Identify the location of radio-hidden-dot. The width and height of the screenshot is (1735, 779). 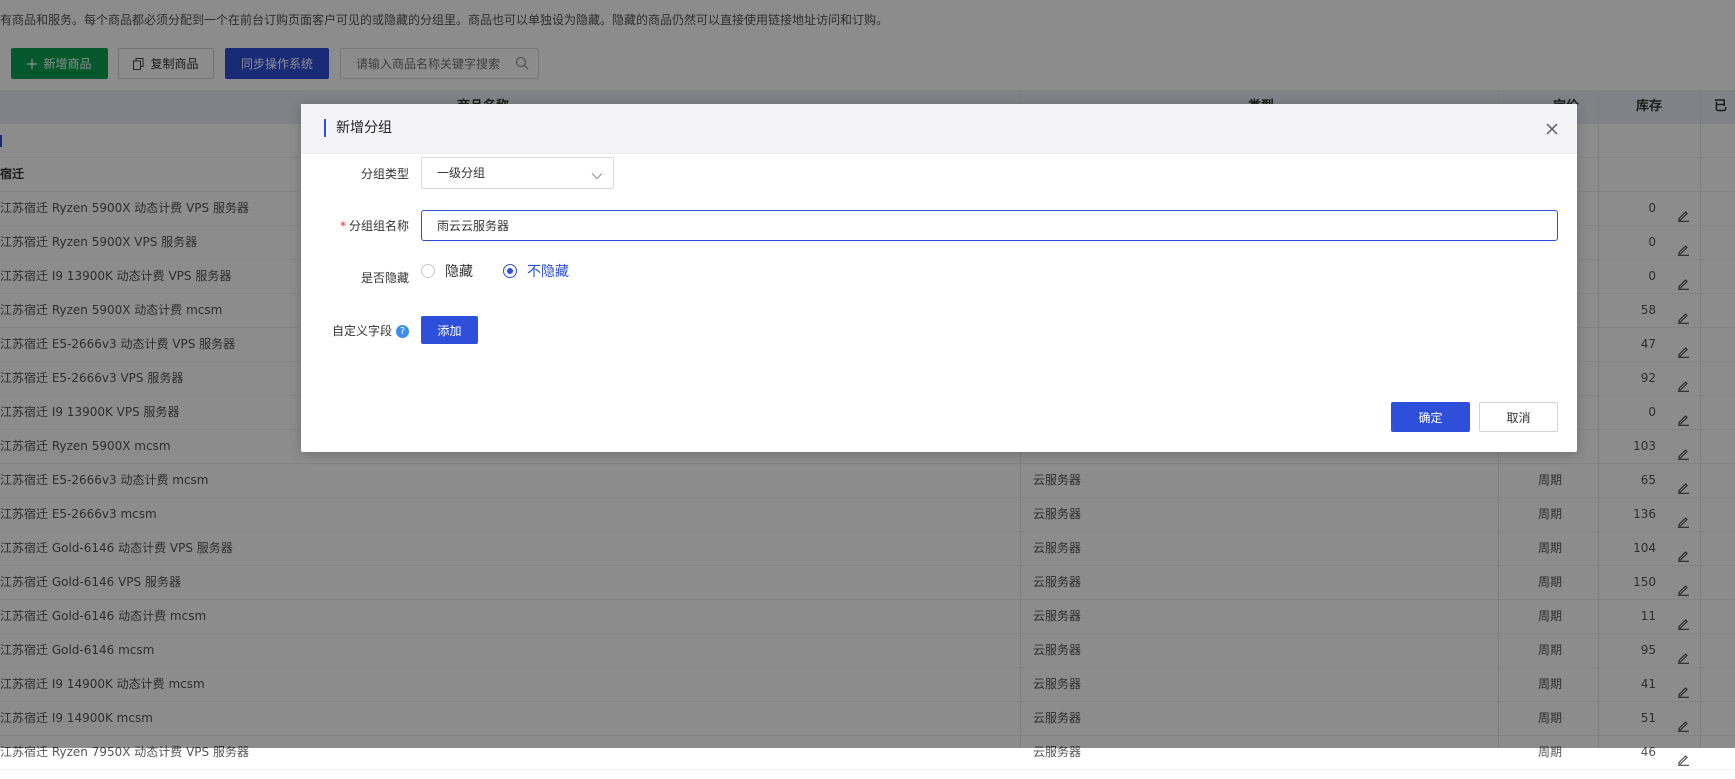
(428, 271).